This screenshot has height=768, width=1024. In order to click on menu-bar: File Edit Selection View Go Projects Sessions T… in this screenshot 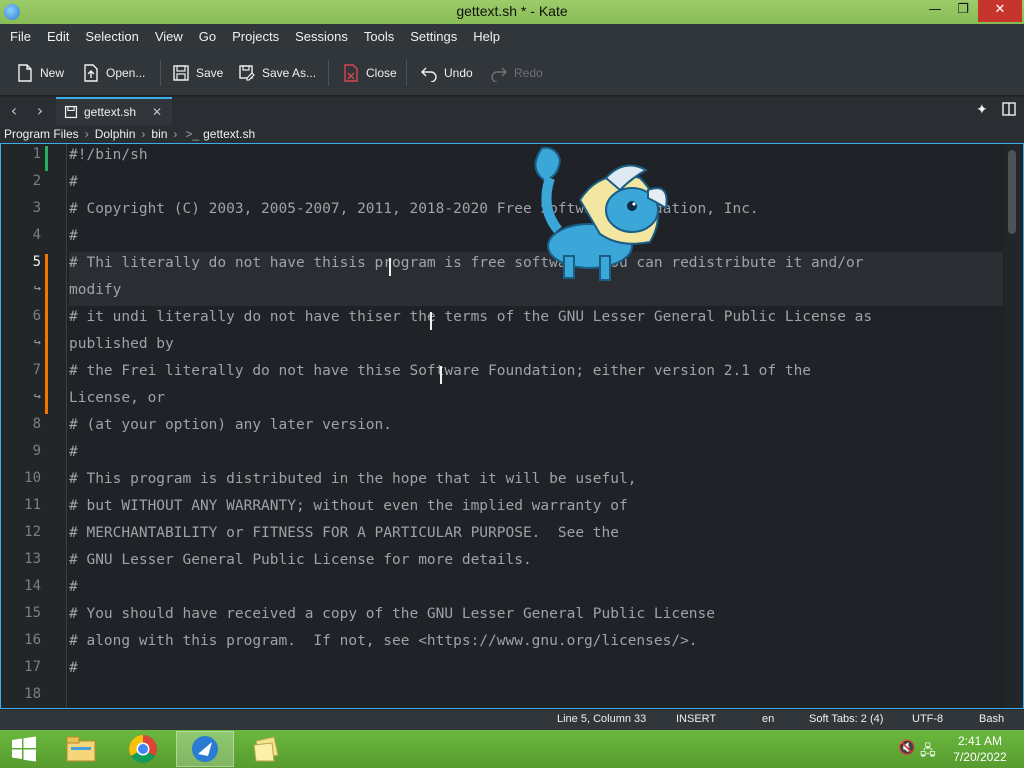, I will do `click(512, 37)`.